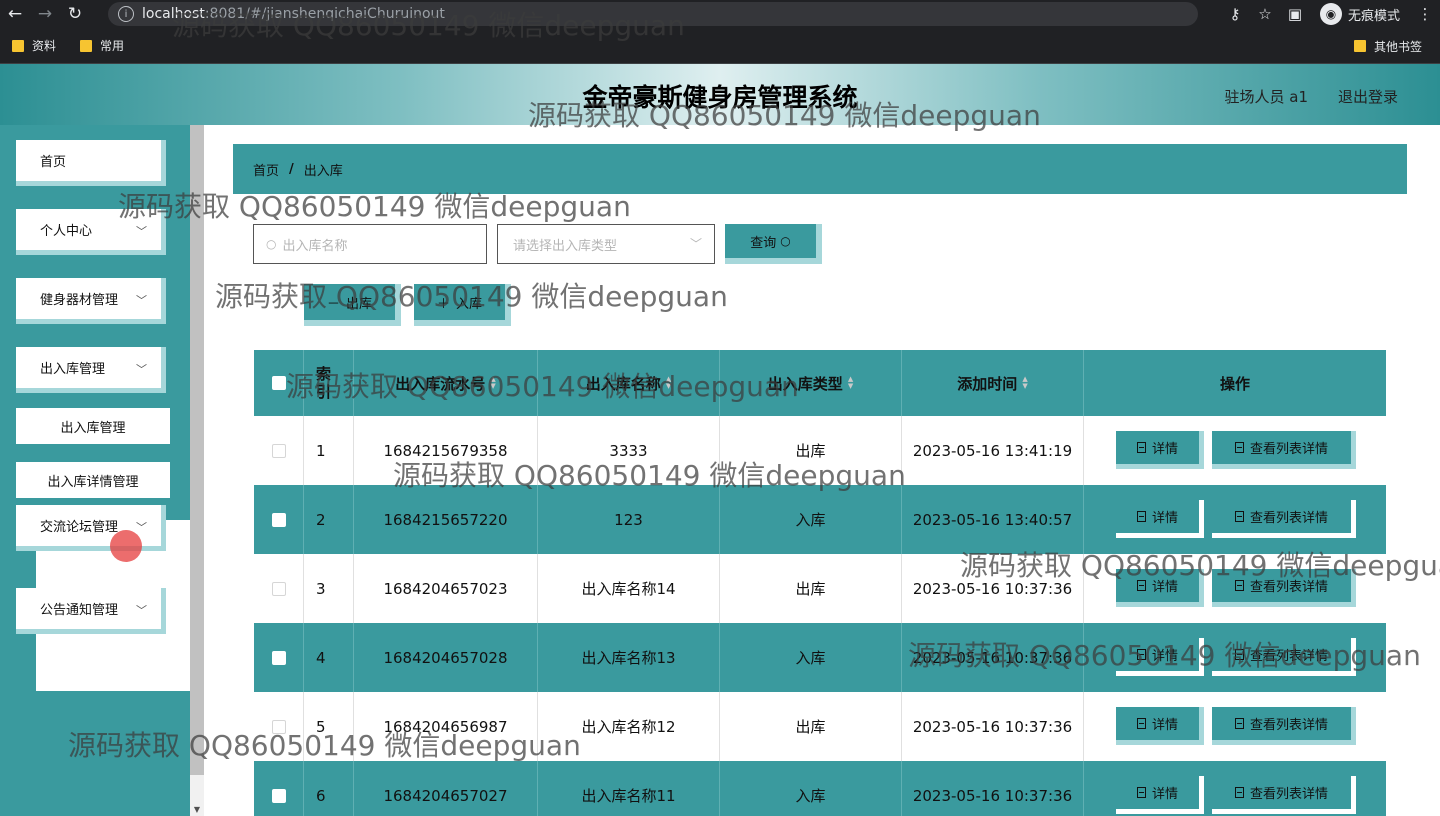  I want to click on current-user: 驻场人员 a1, so click(1266, 97).